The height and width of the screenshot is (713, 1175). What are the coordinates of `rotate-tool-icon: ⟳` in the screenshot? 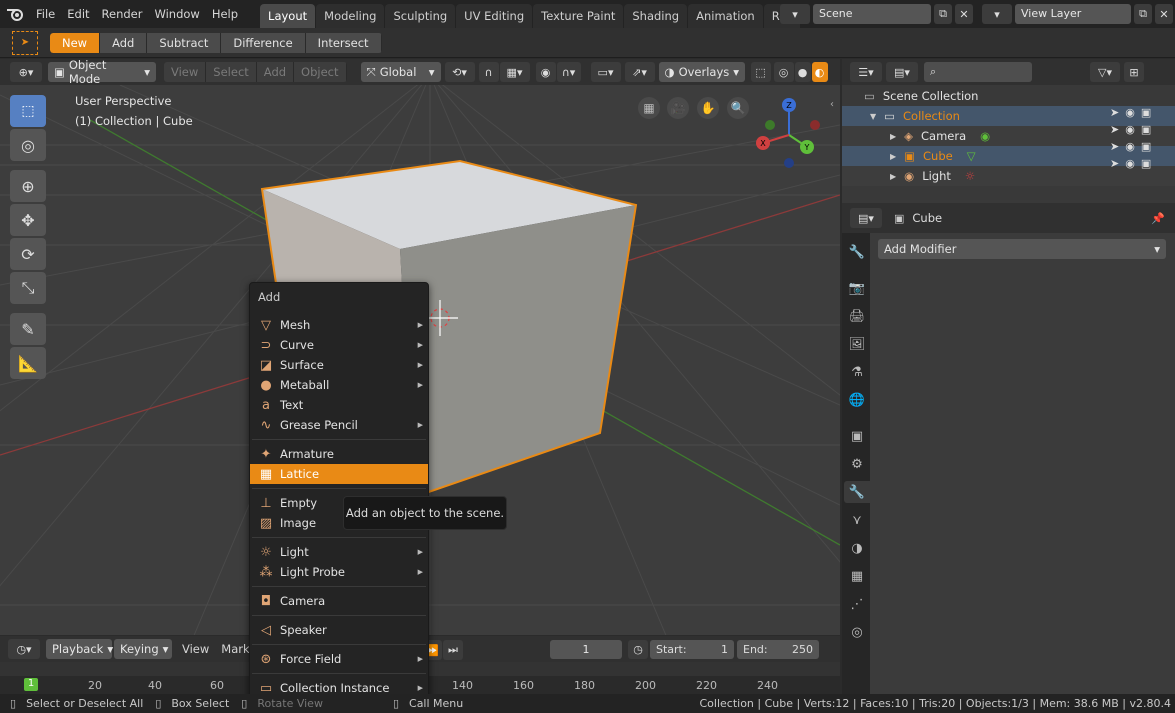 It's located at (28, 254).